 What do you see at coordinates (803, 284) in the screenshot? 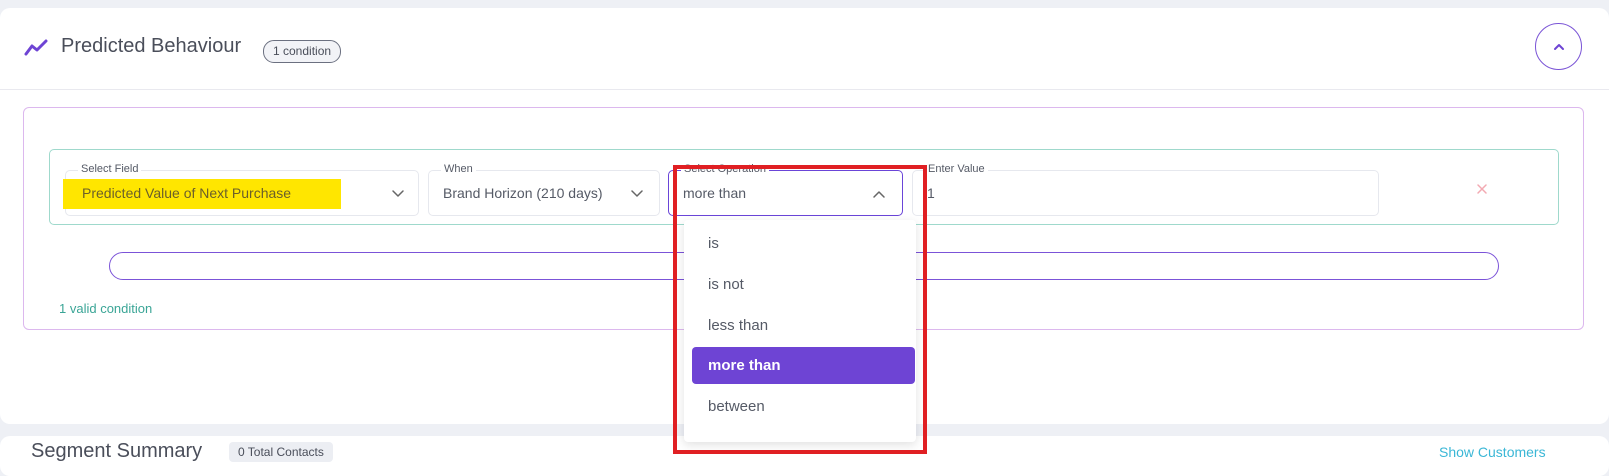
I see `option-is-not: is not` at bounding box center [803, 284].